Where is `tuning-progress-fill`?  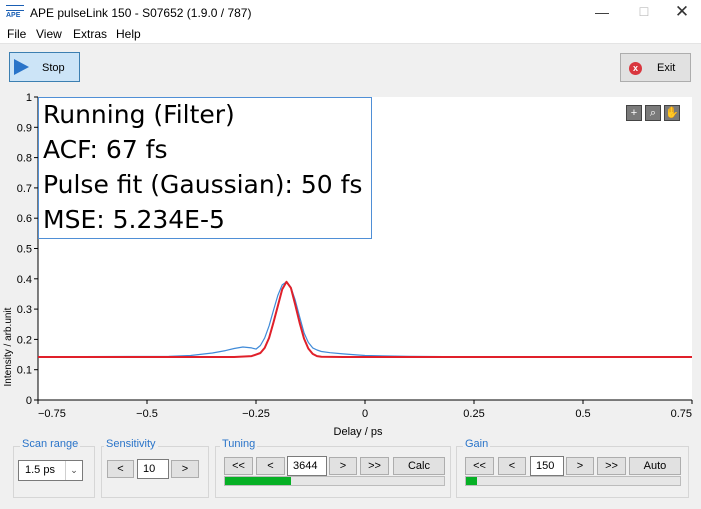
tuning-progress-fill is located at coordinates (258, 481).